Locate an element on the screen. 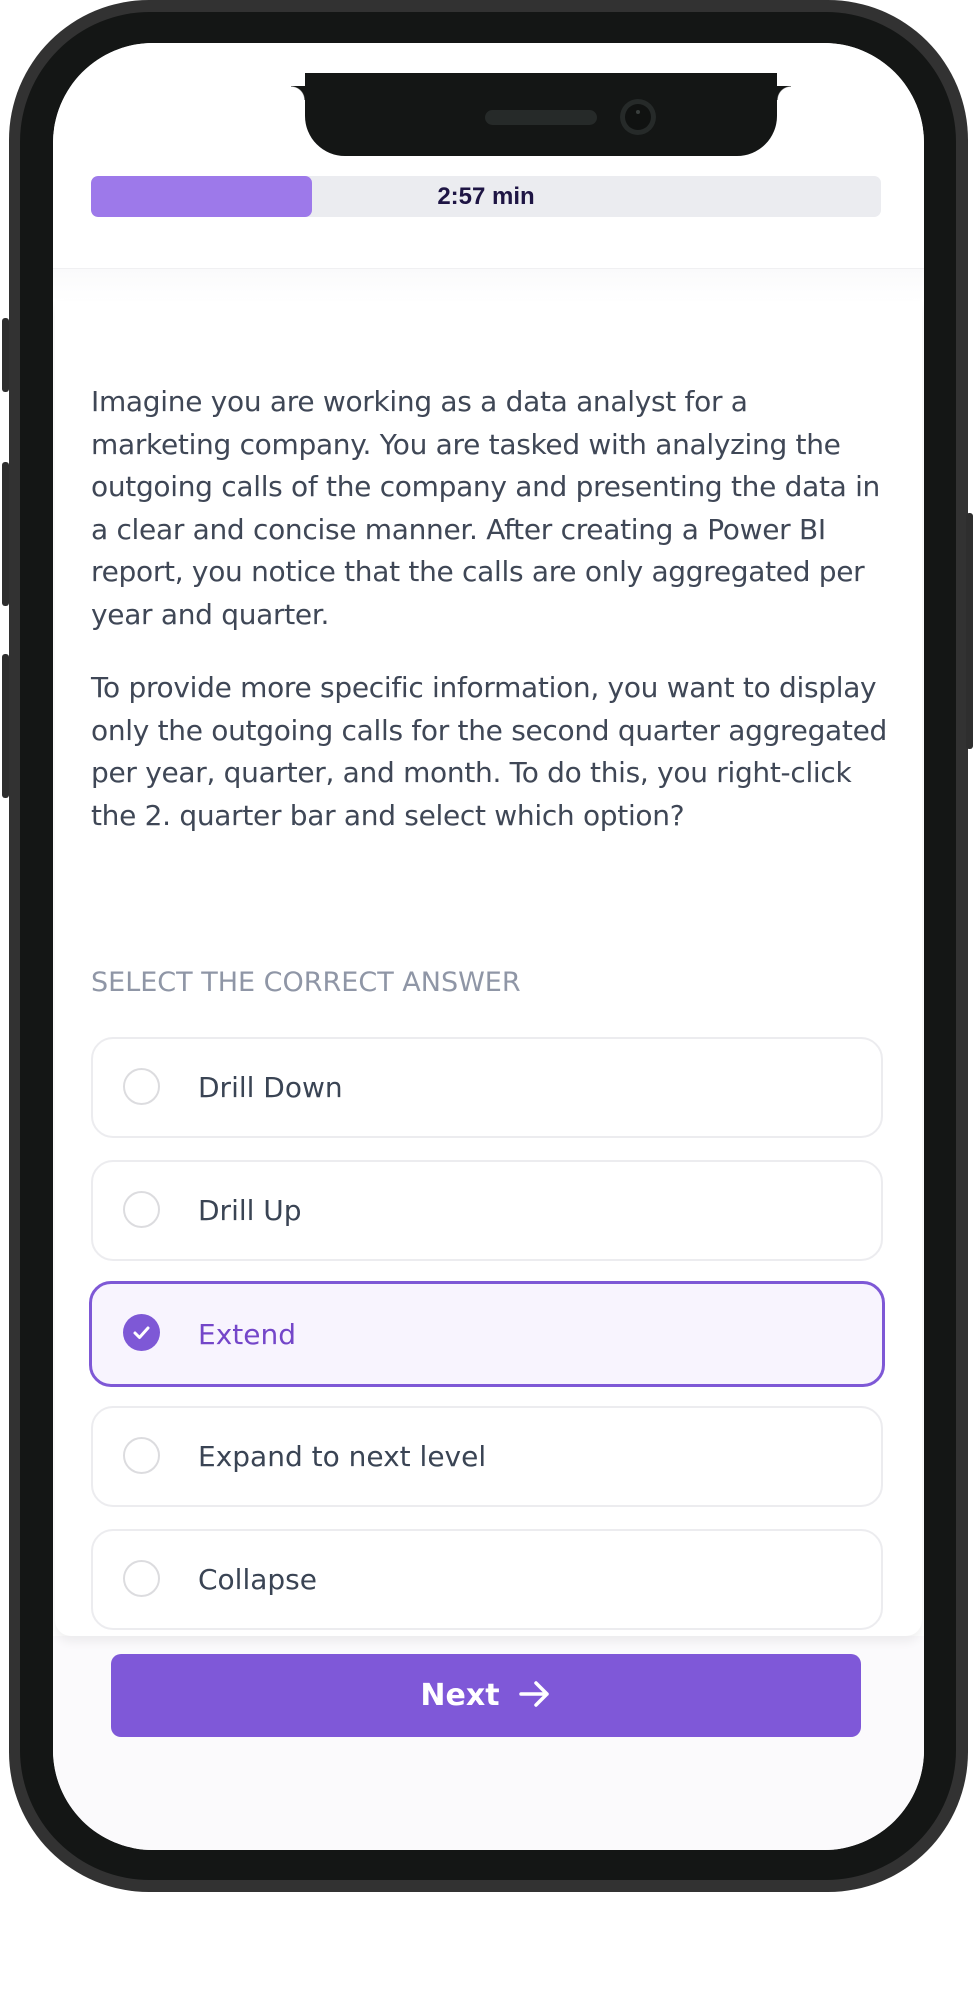 The image size is (976, 2004). answer-option-collapse: Collapse is located at coordinates (487, 1579).